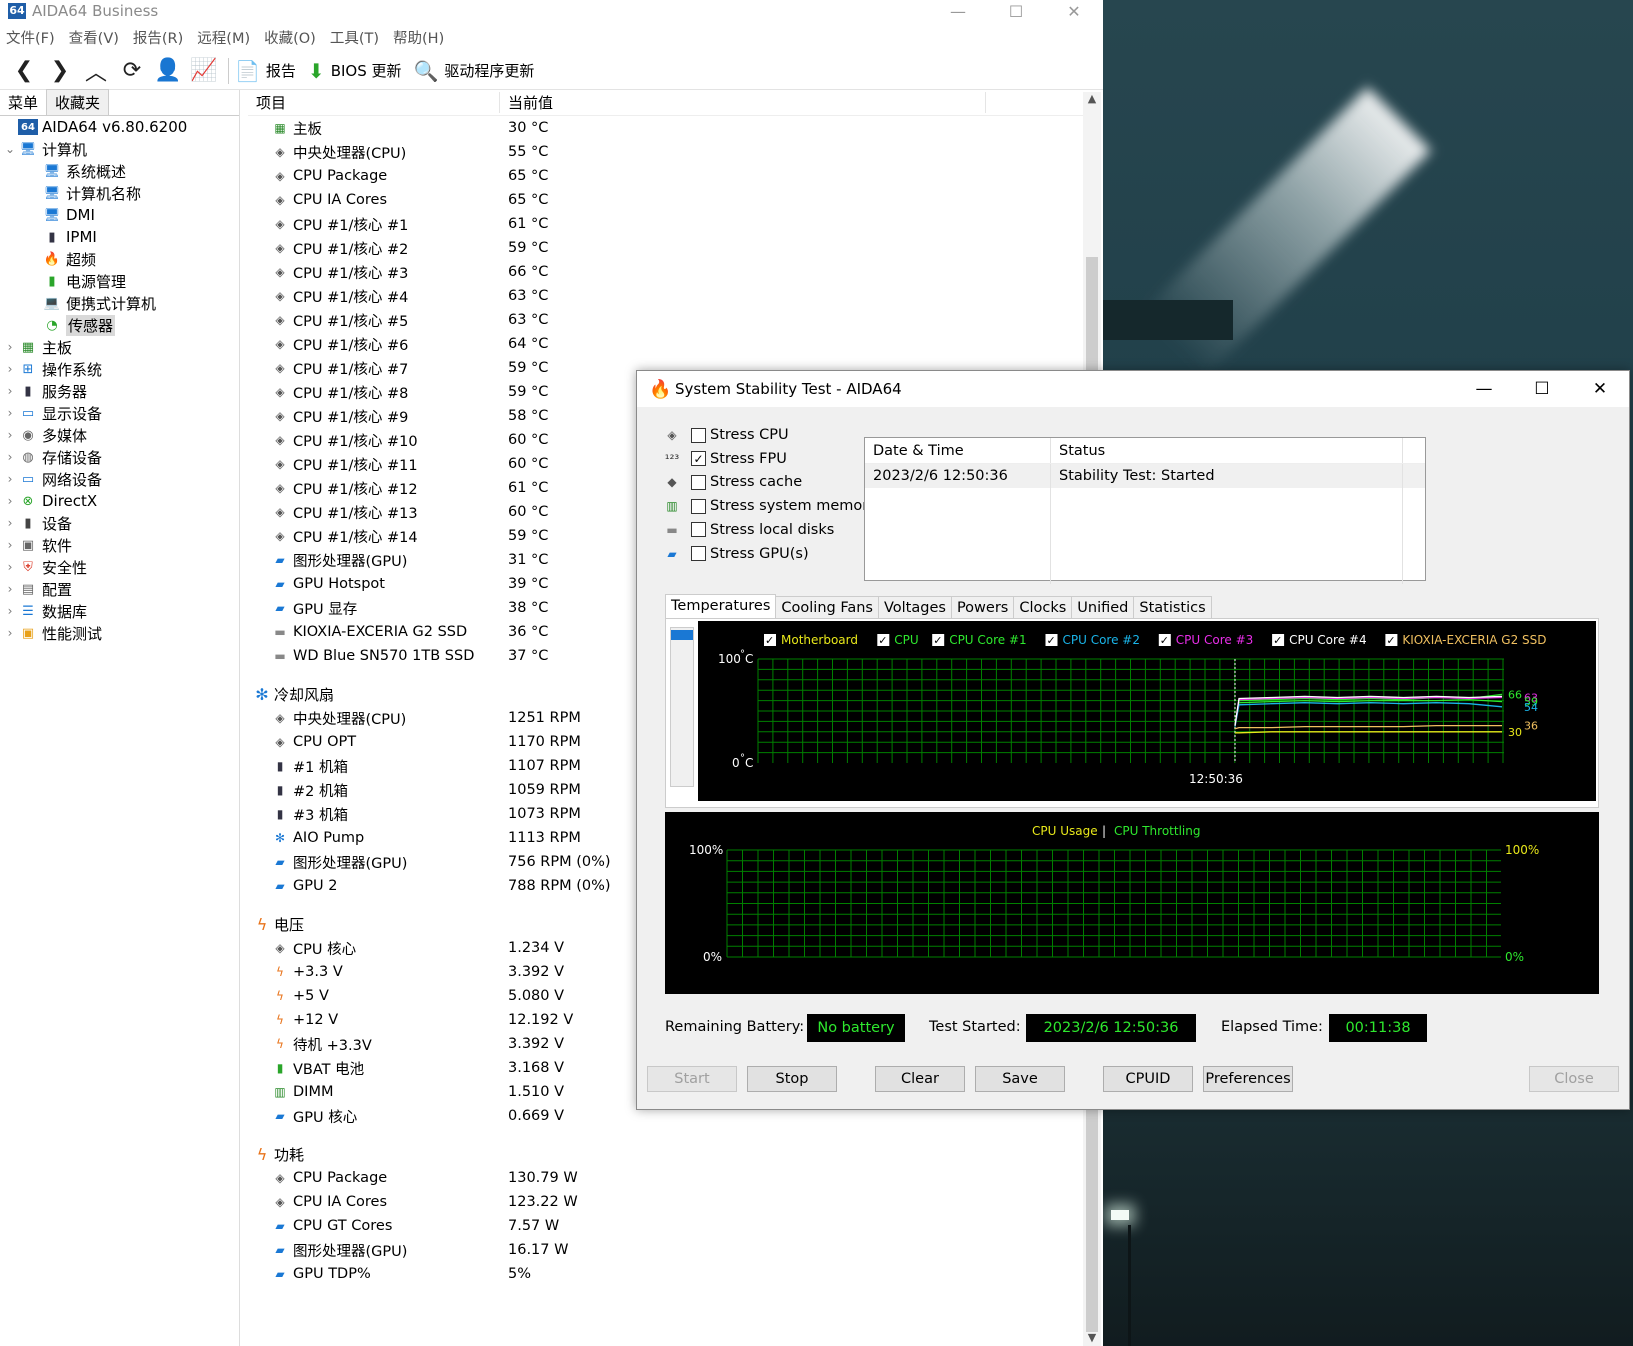 The width and height of the screenshot is (1633, 1346). I want to click on menu-item: 工具(T), so click(354, 37).